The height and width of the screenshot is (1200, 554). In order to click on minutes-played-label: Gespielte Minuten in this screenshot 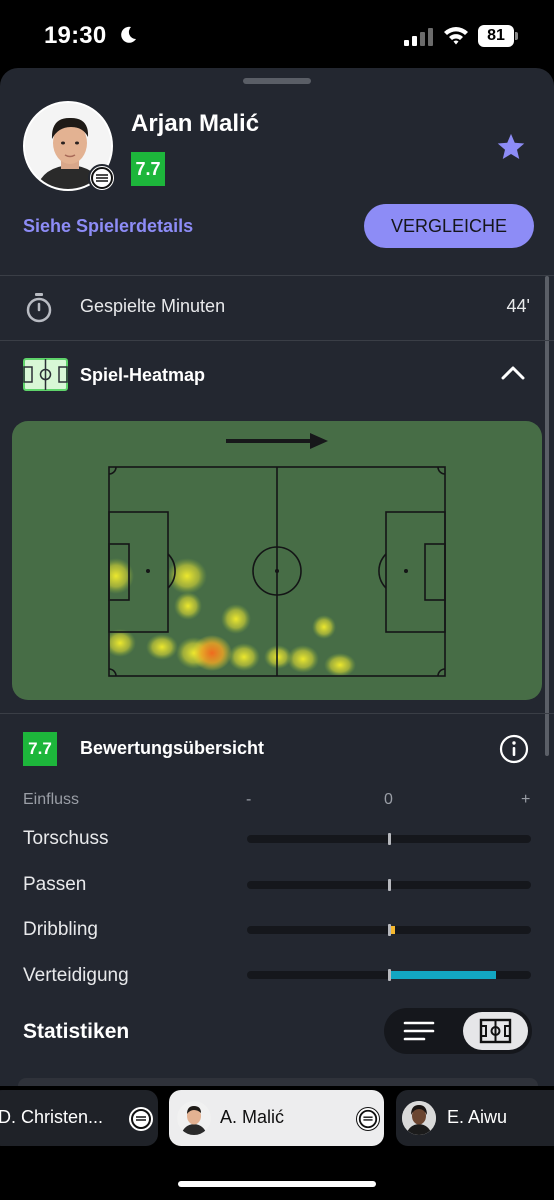, I will do `click(153, 306)`.